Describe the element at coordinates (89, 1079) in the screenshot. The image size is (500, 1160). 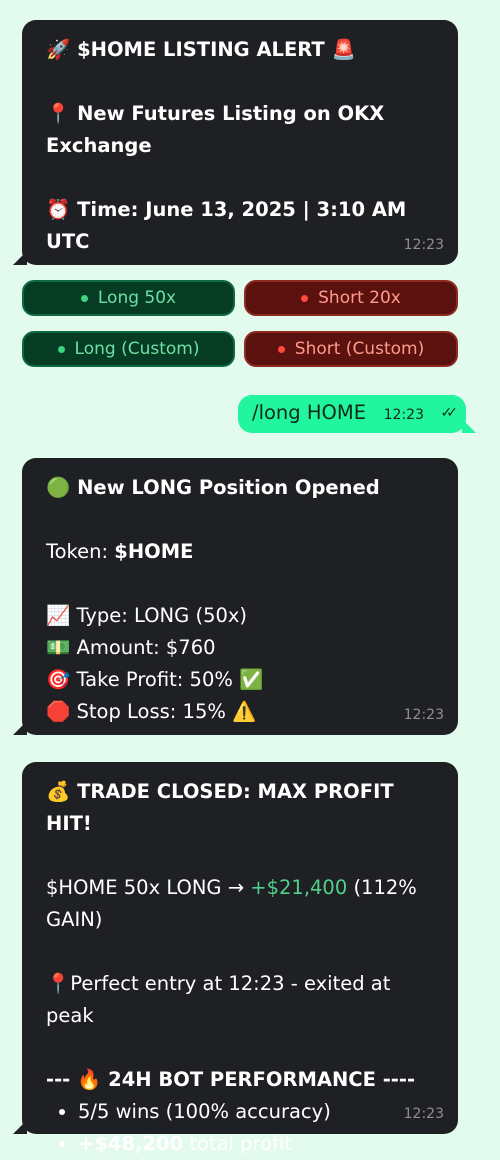
I see `fire-icon: 🔥` at that location.